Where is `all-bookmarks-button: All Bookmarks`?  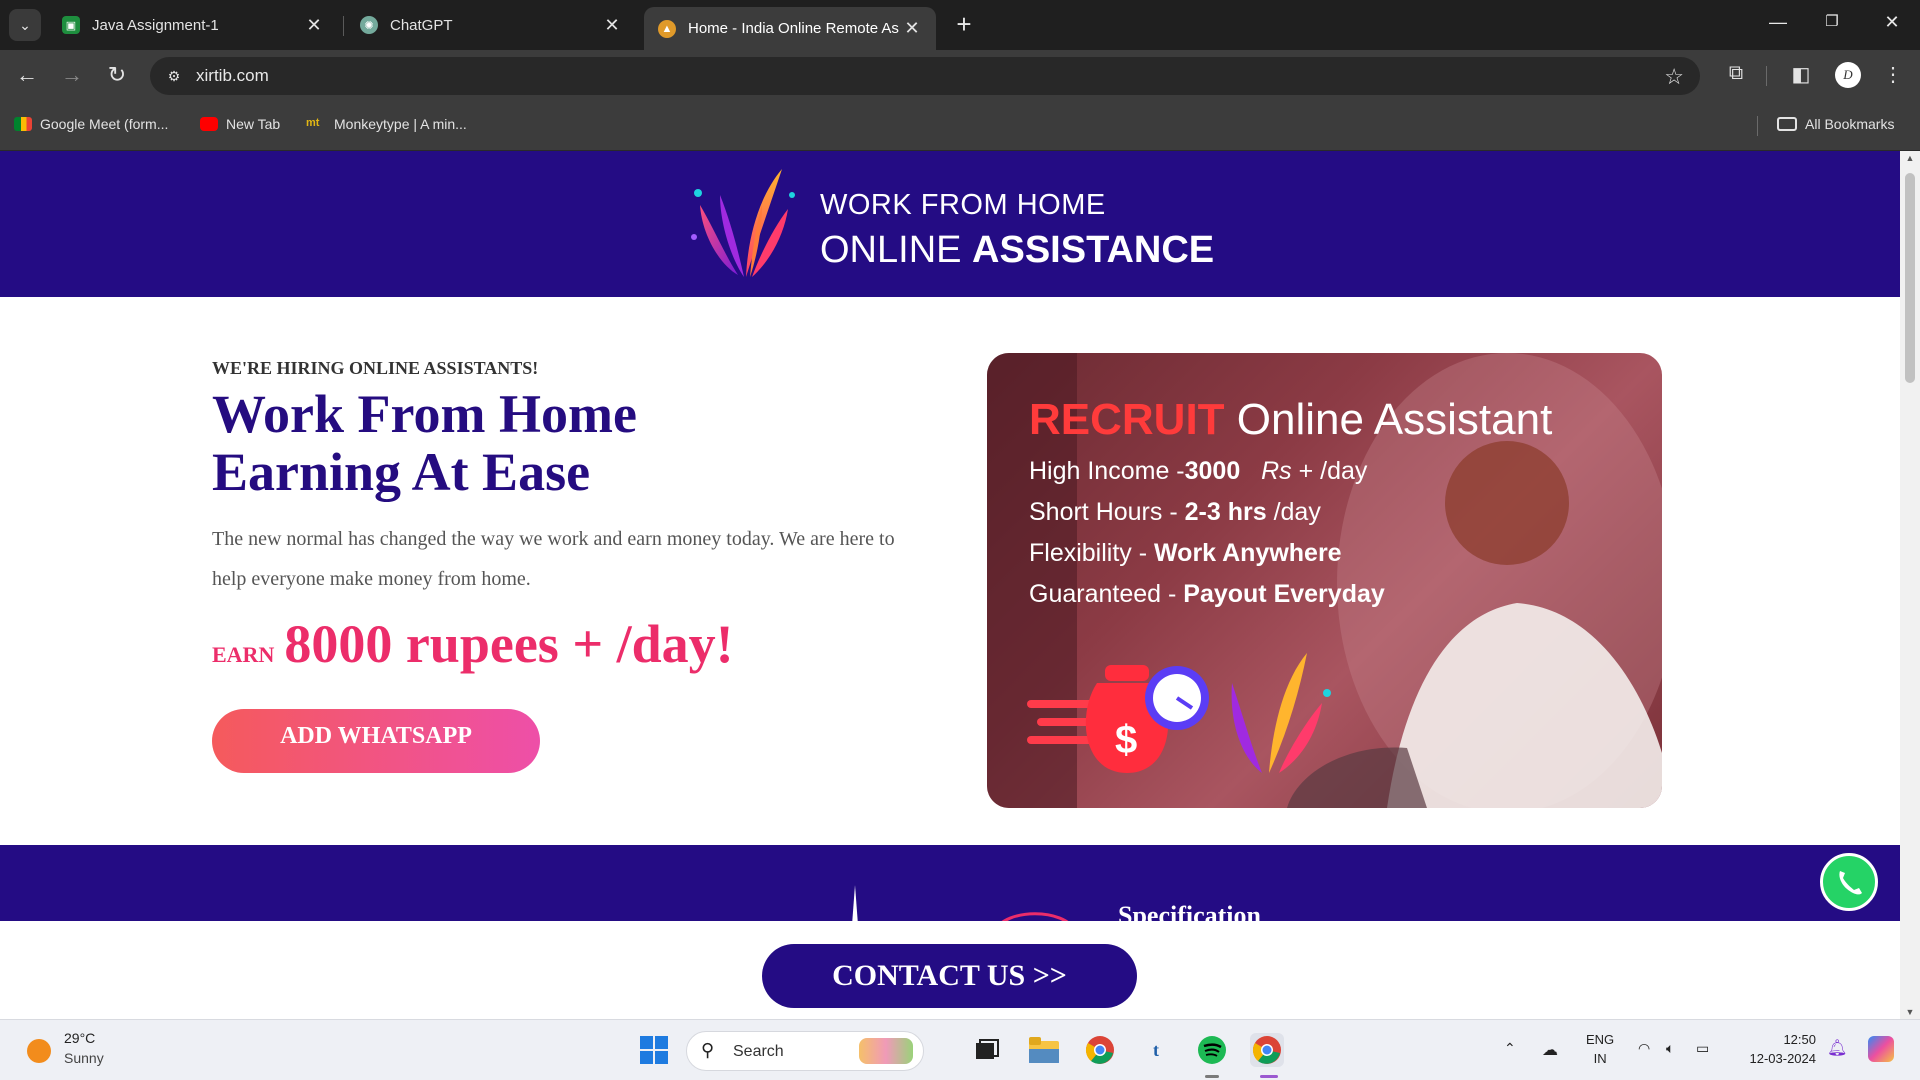
all-bookmarks-button: All Bookmarks is located at coordinates (1835, 124).